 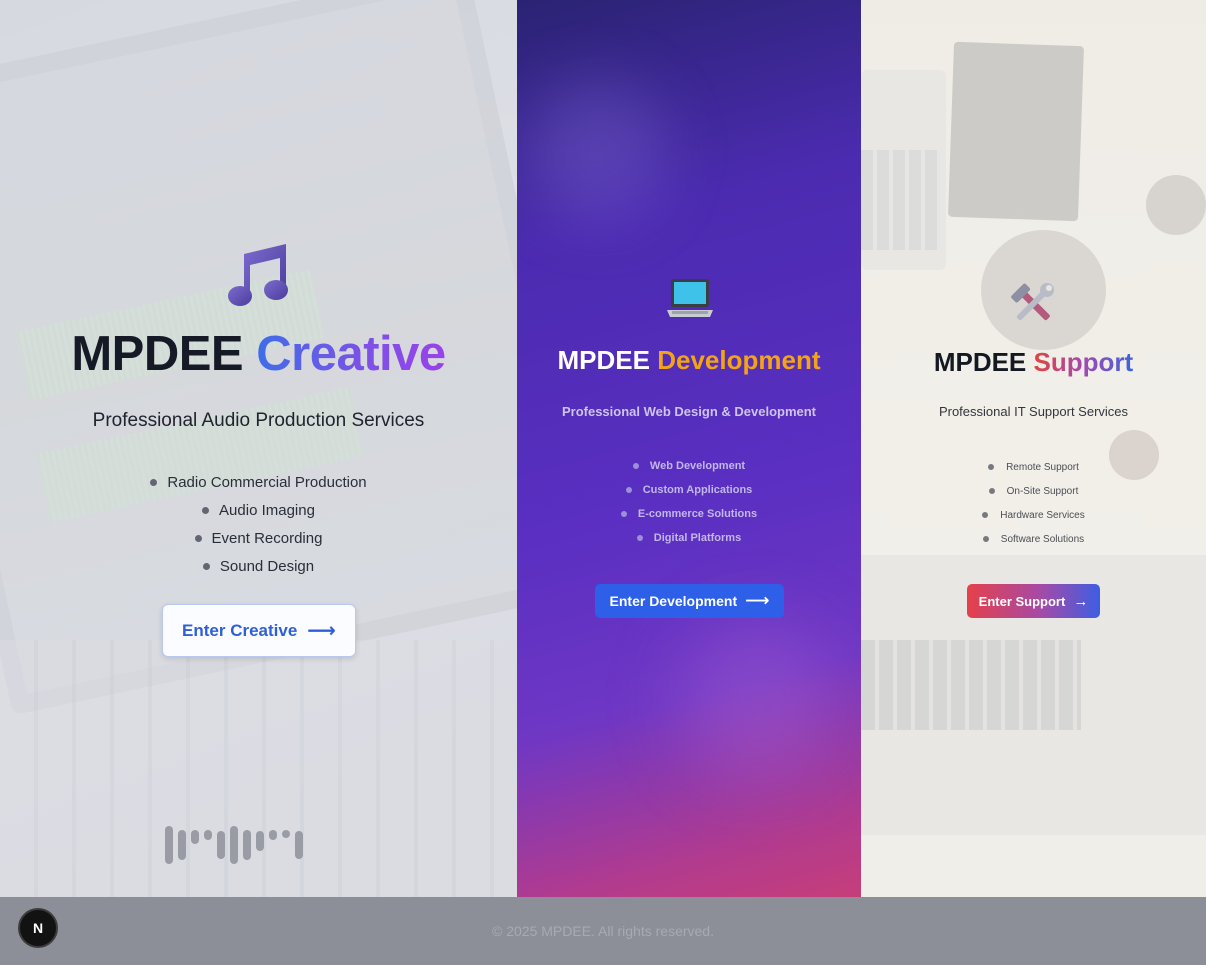 I want to click on arrow-right-icon: →, so click(x=1081, y=601).